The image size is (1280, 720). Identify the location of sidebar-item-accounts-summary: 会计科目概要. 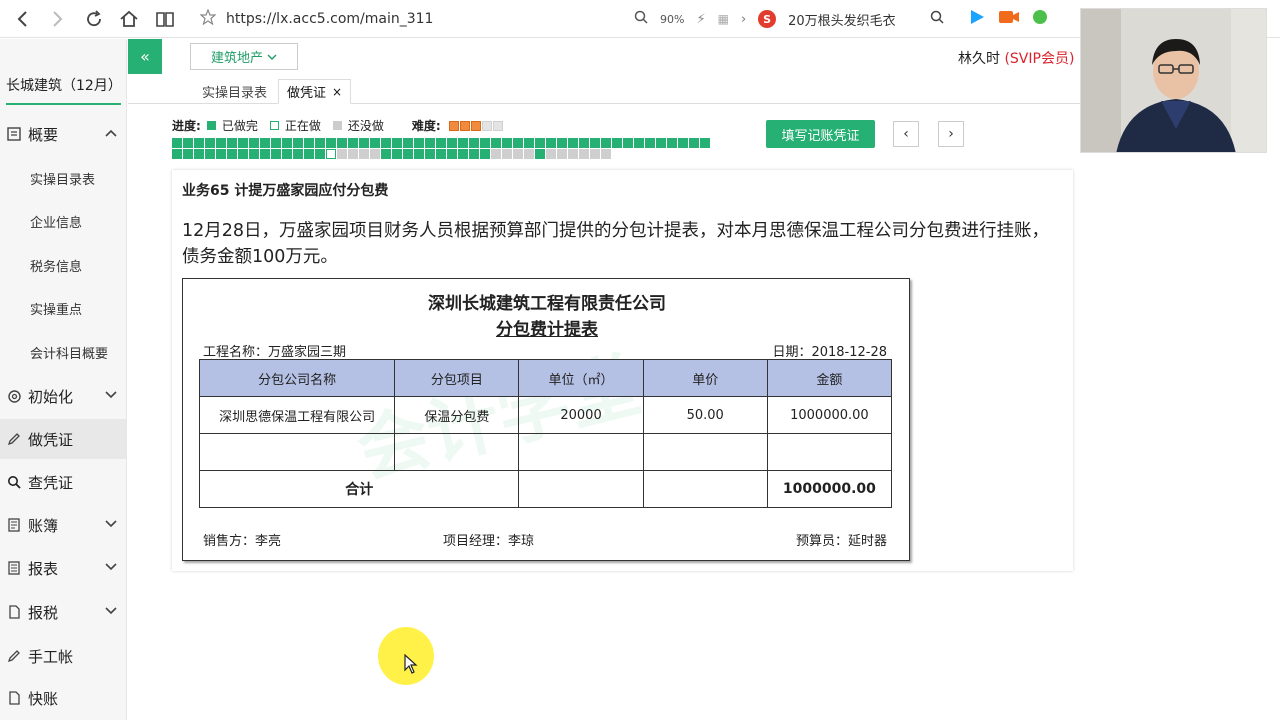
(63, 352).